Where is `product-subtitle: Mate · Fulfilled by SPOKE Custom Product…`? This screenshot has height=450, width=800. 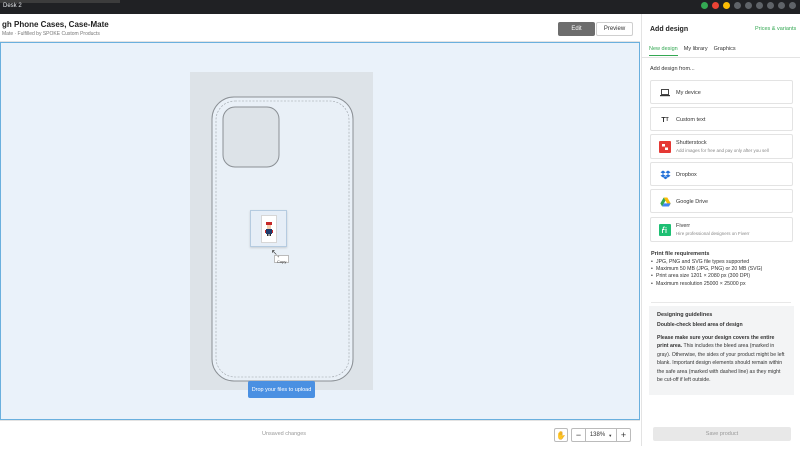
product-subtitle: Mate · Fulfilled by SPOKE Custom Product… is located at coordinates (51, 34).